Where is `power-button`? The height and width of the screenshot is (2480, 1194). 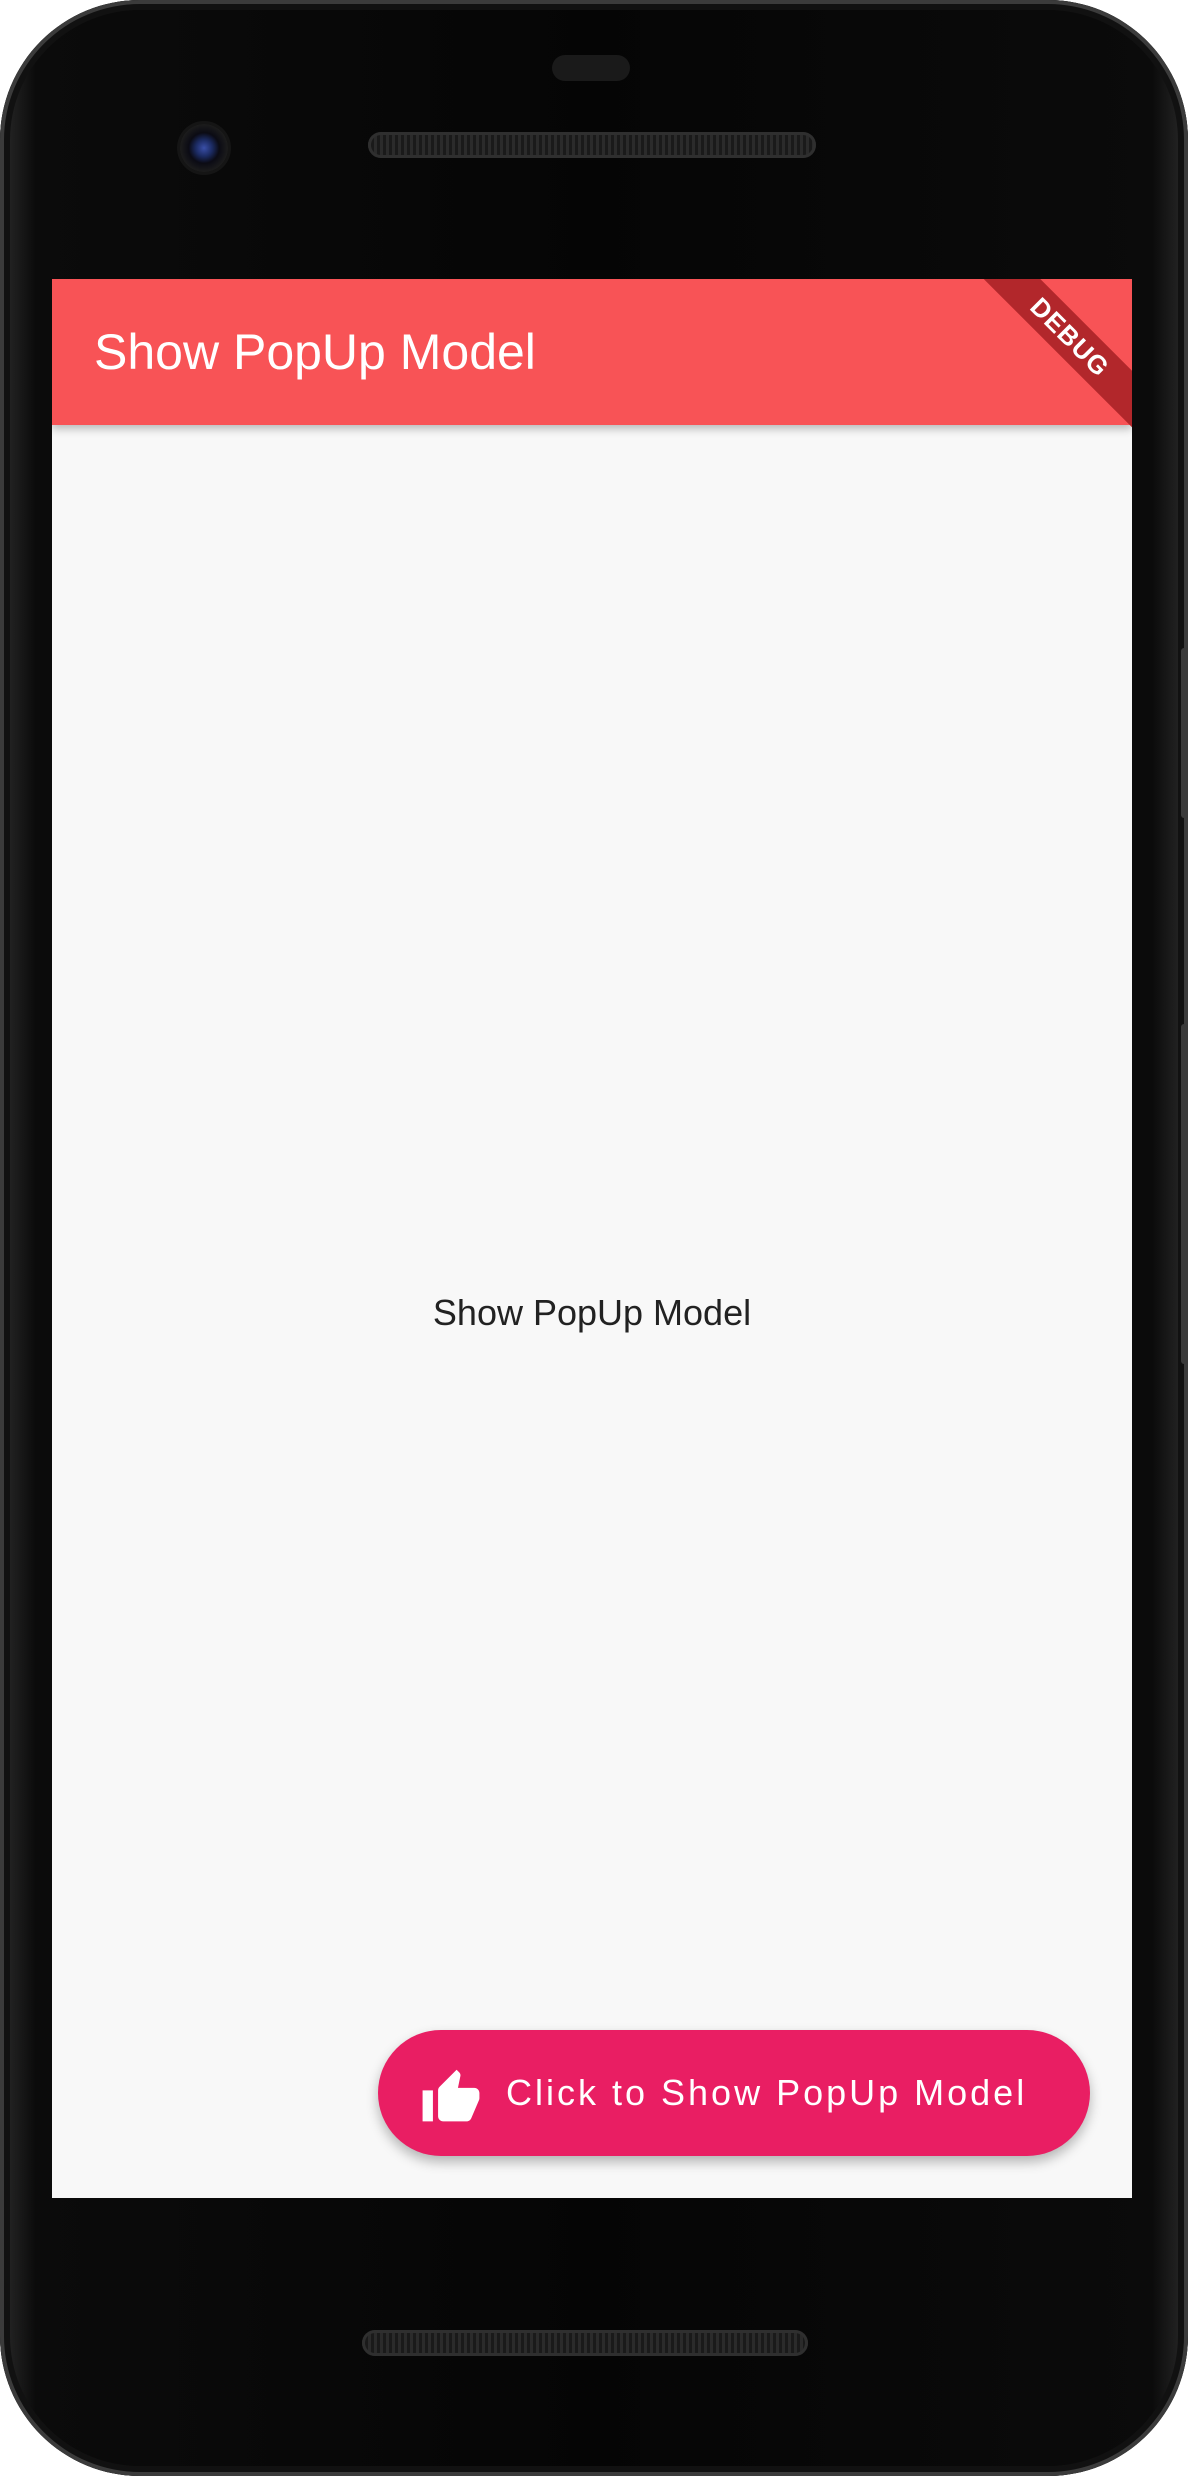
power-button is located at coordinates (1184, 733).